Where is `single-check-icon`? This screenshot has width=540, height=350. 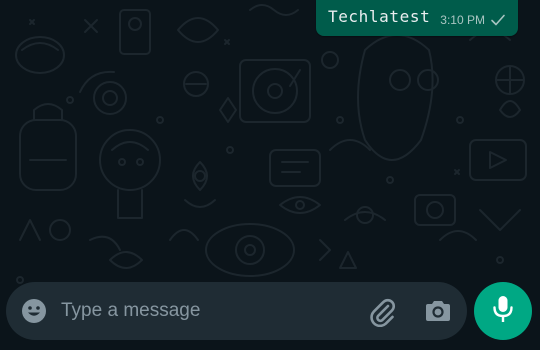
single-check-icon is located at coordinates (498, 20).